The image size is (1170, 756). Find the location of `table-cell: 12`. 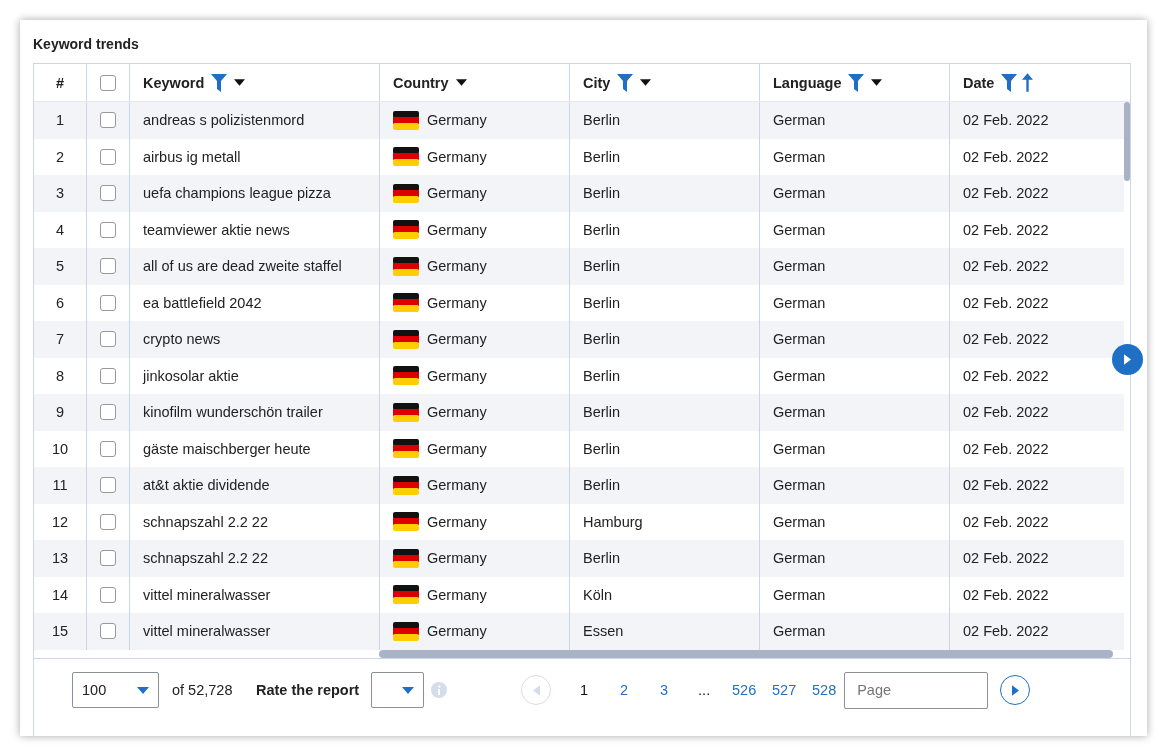

table-cell: 12 is located at coordinates (60, 521).